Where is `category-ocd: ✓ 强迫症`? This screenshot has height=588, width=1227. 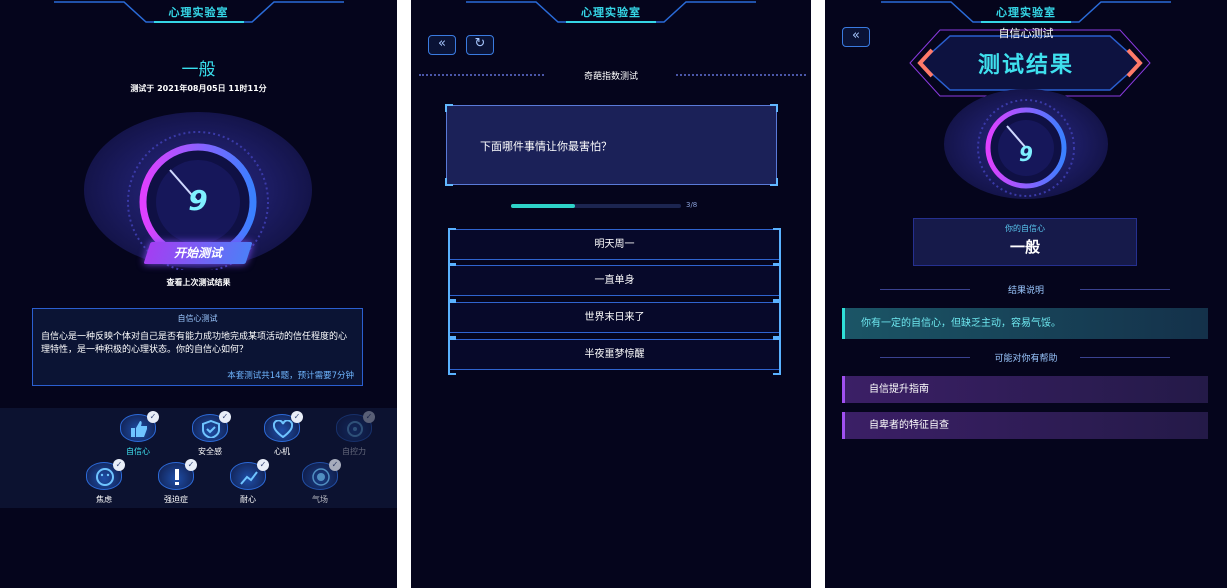 category-ocd: ✓ 强迫症 is located at coordinates (176, 482).